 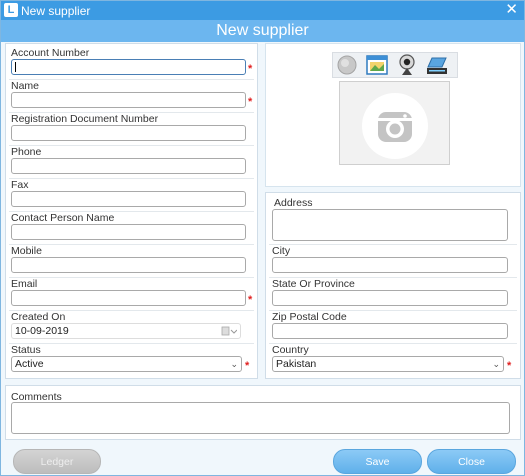 What do you see at coordinates (390, 331) in the screenshot?
I see `zip-postal-code-input` at bounding box center [390, 331].